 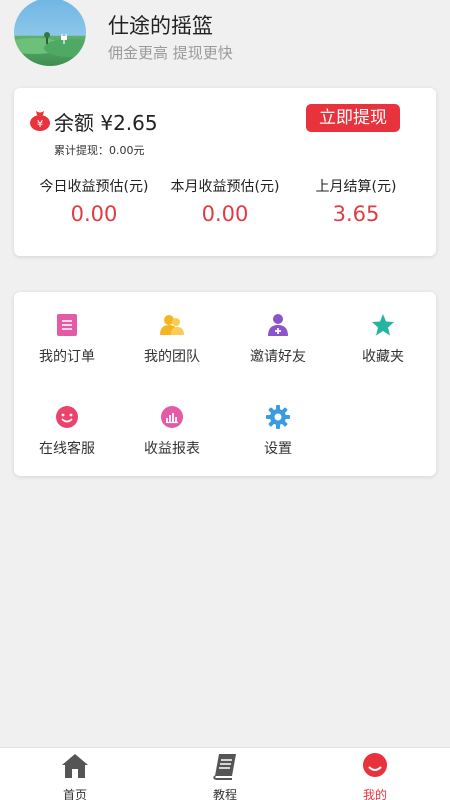 I want to click on stat-label: 上月结算(元), so click(x=356, y=187).